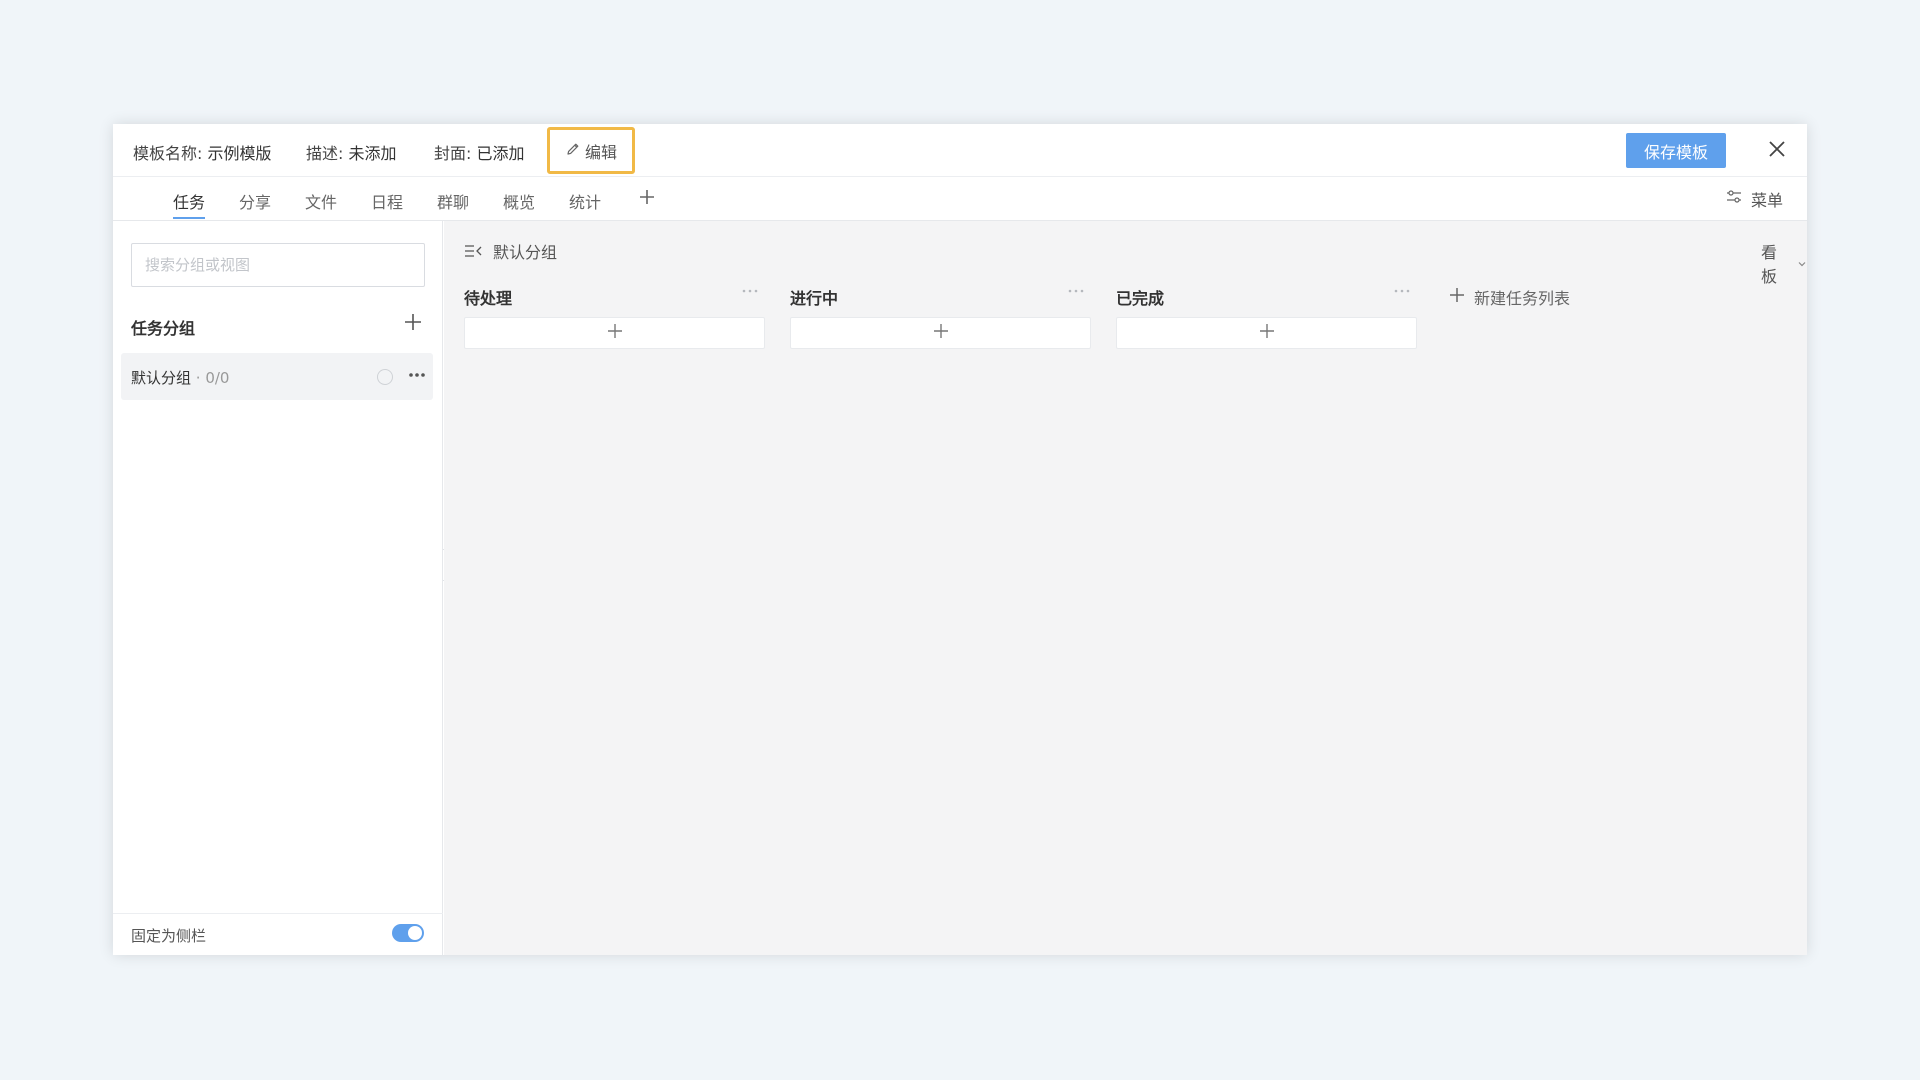 The image size is (1920, 1080). I want to click on template-name: 模板名称: 示例模版, so click(202, 152).